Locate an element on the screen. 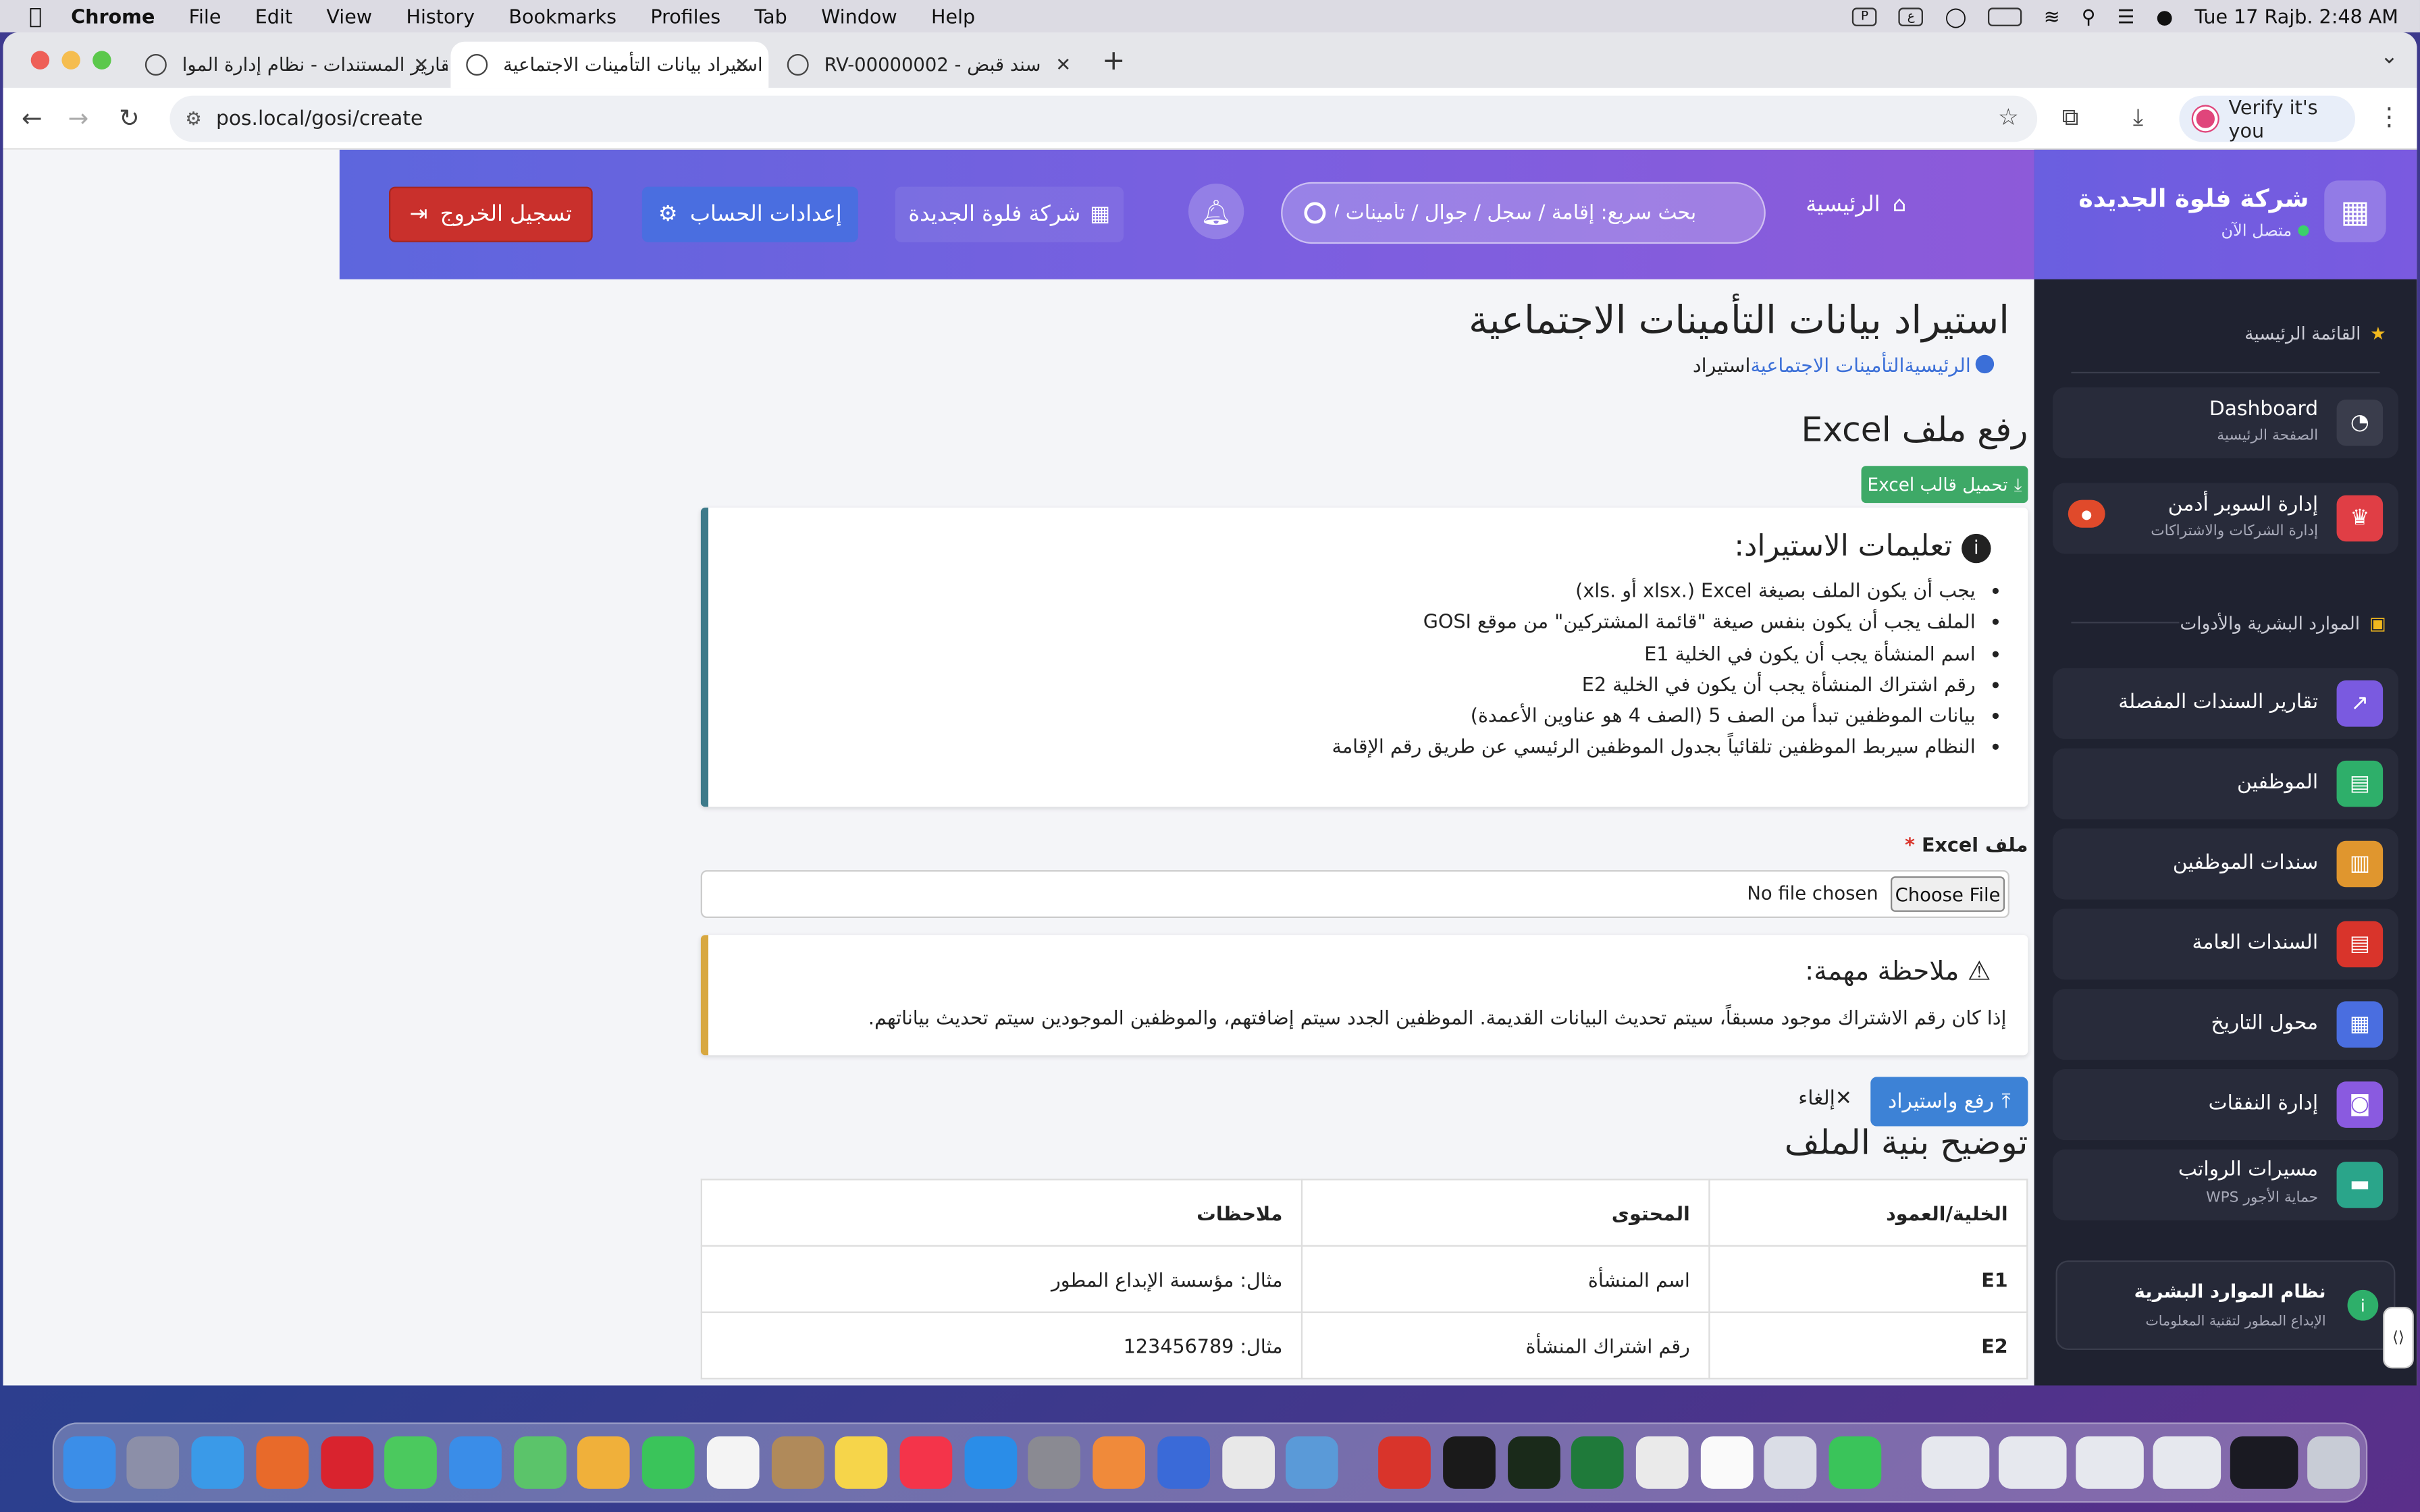 This screenshot has height=1512, width=2420. company-button: شركة فلوة الجديدة ▦ is located at coordinates (1009, 214).